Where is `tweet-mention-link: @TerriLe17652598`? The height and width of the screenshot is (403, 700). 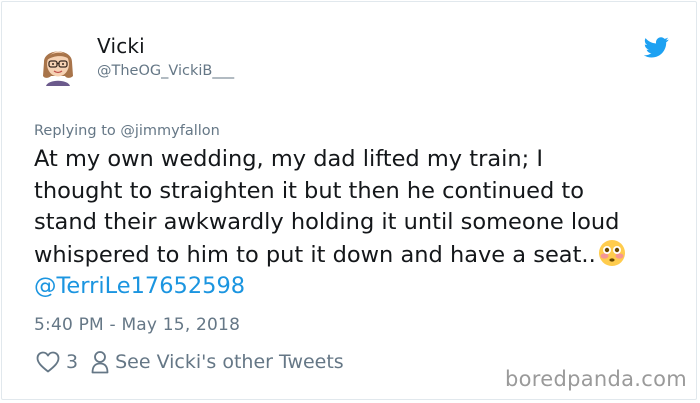 tweet-mention-link: @TerriLe17652598 is located at coordinates (359, 287).